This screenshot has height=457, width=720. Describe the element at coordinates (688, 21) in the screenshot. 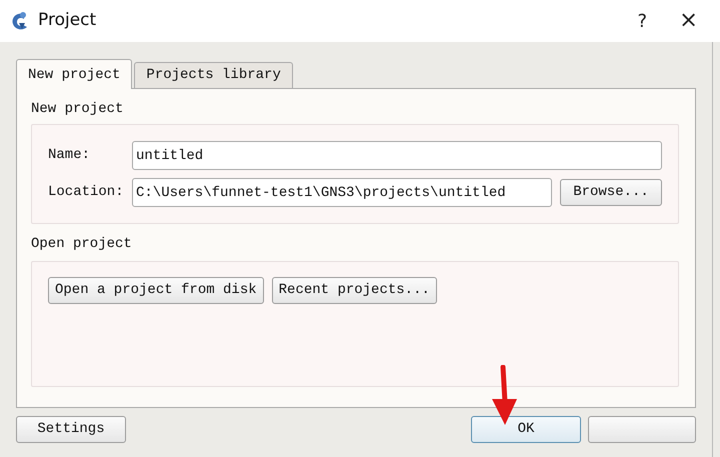

I see `close-button: ×` at that location.